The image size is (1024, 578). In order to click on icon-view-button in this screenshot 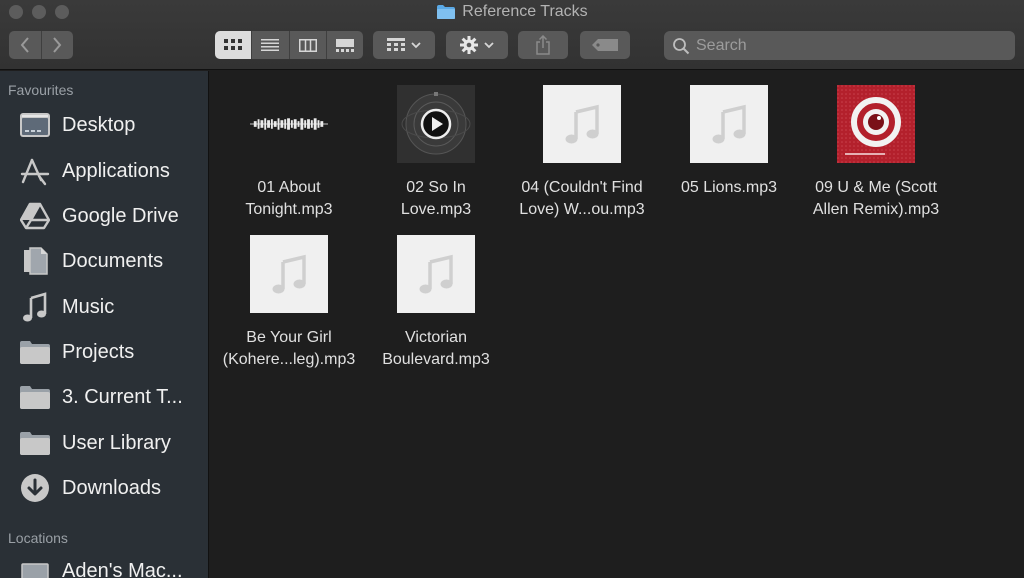, I will do `click(233, 45)`.